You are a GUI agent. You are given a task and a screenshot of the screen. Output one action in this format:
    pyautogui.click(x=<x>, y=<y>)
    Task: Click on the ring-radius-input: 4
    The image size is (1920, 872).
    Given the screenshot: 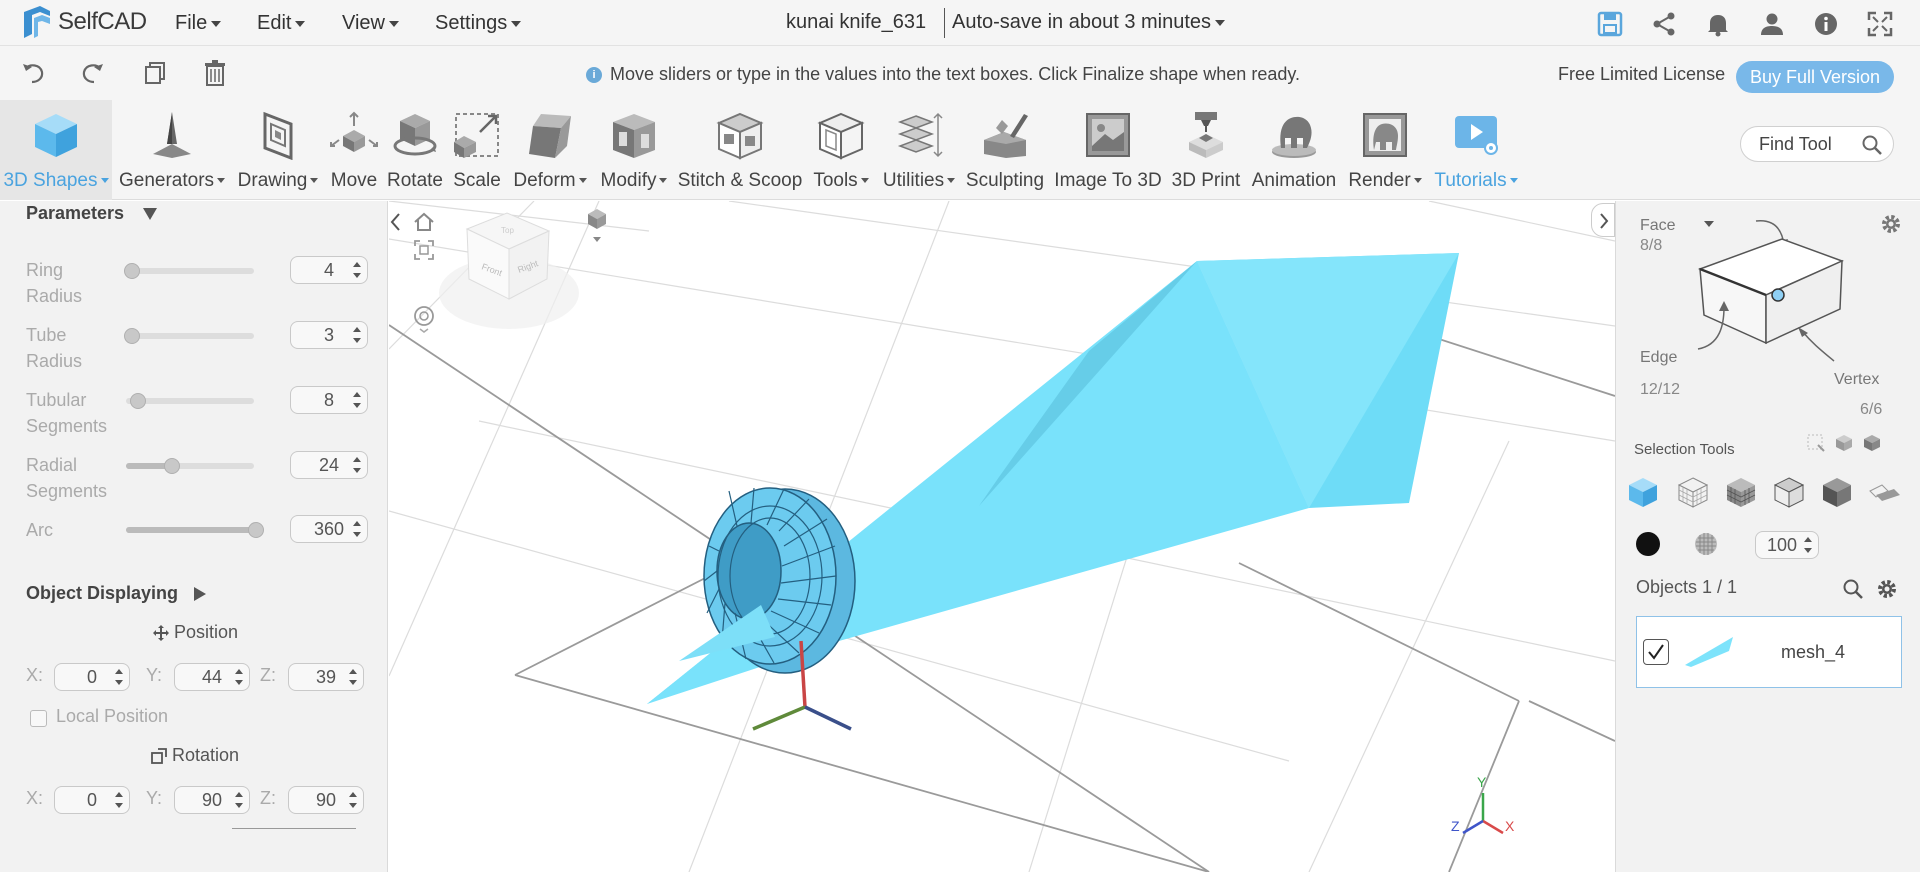 What is the action you would take?
    pyautogui.click(x=329, y=270)
    